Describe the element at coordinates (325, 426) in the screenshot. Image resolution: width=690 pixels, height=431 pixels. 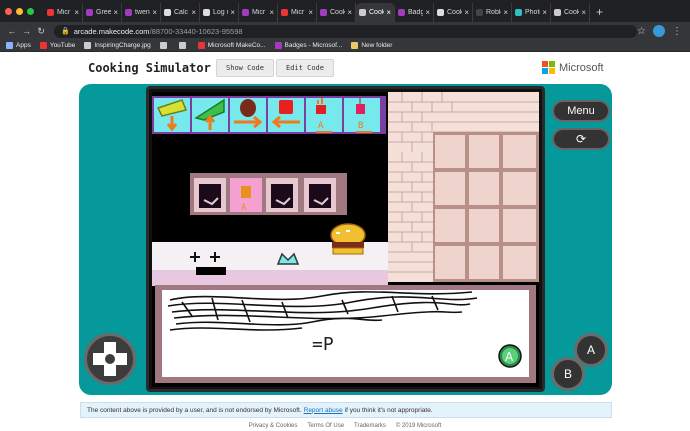
I see `footer-link-terms: Terms Of Use` at that location.